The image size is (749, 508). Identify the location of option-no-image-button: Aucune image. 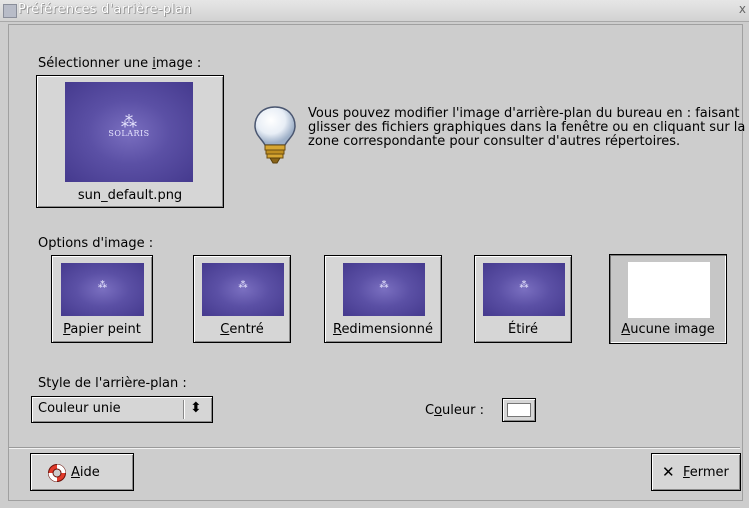
(668, 299).